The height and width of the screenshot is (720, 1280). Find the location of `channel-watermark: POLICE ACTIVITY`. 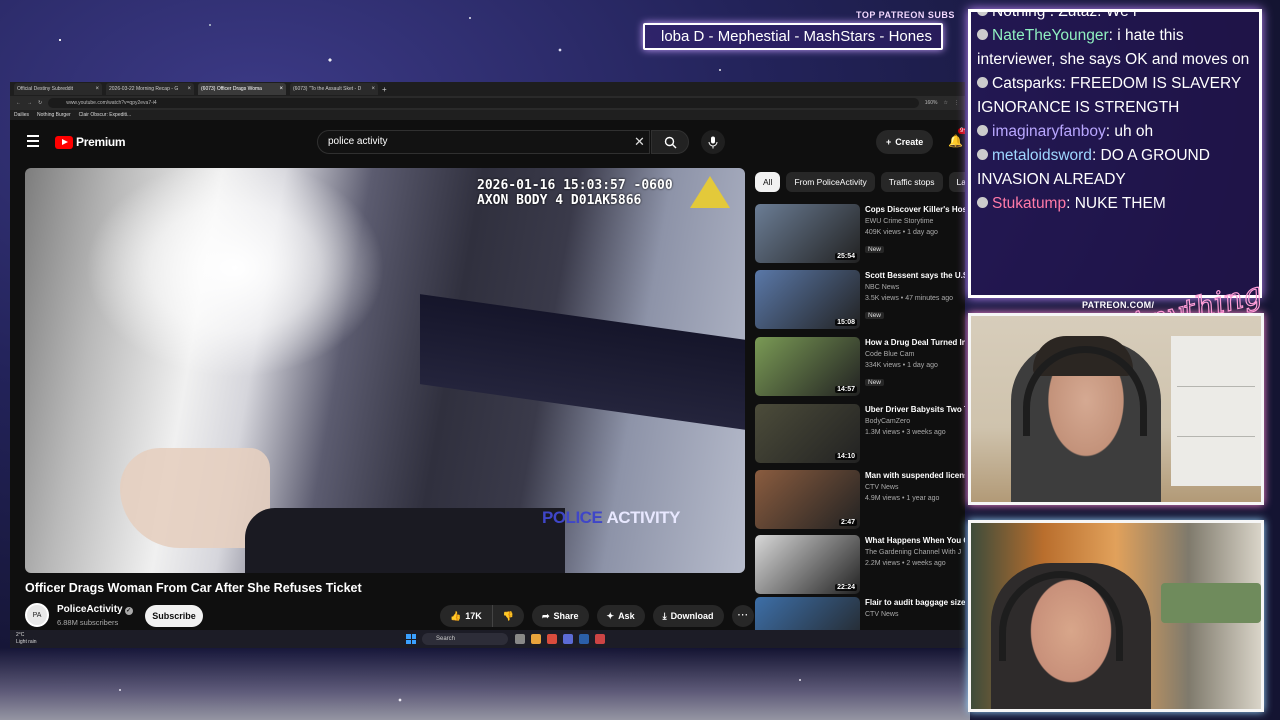

channel-watermark: POLICE ACTIVITY is located at coordinates (611, 518).